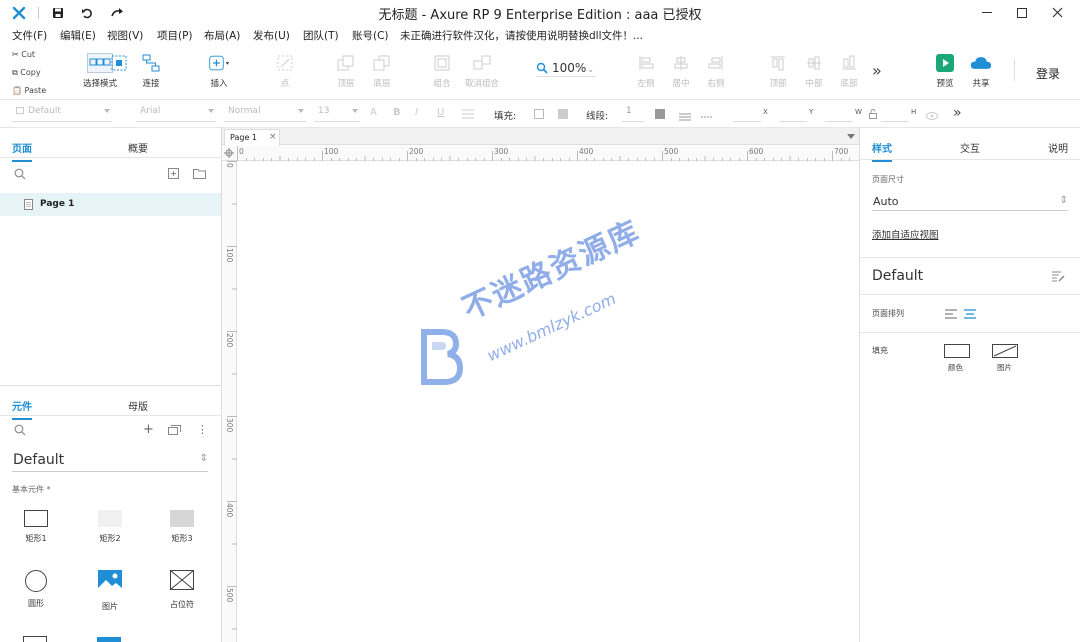 This screenshot has width=1080, height=642. Describe the element at coordinates (839, 114) in the screenshot. I see `w-input` at that location.